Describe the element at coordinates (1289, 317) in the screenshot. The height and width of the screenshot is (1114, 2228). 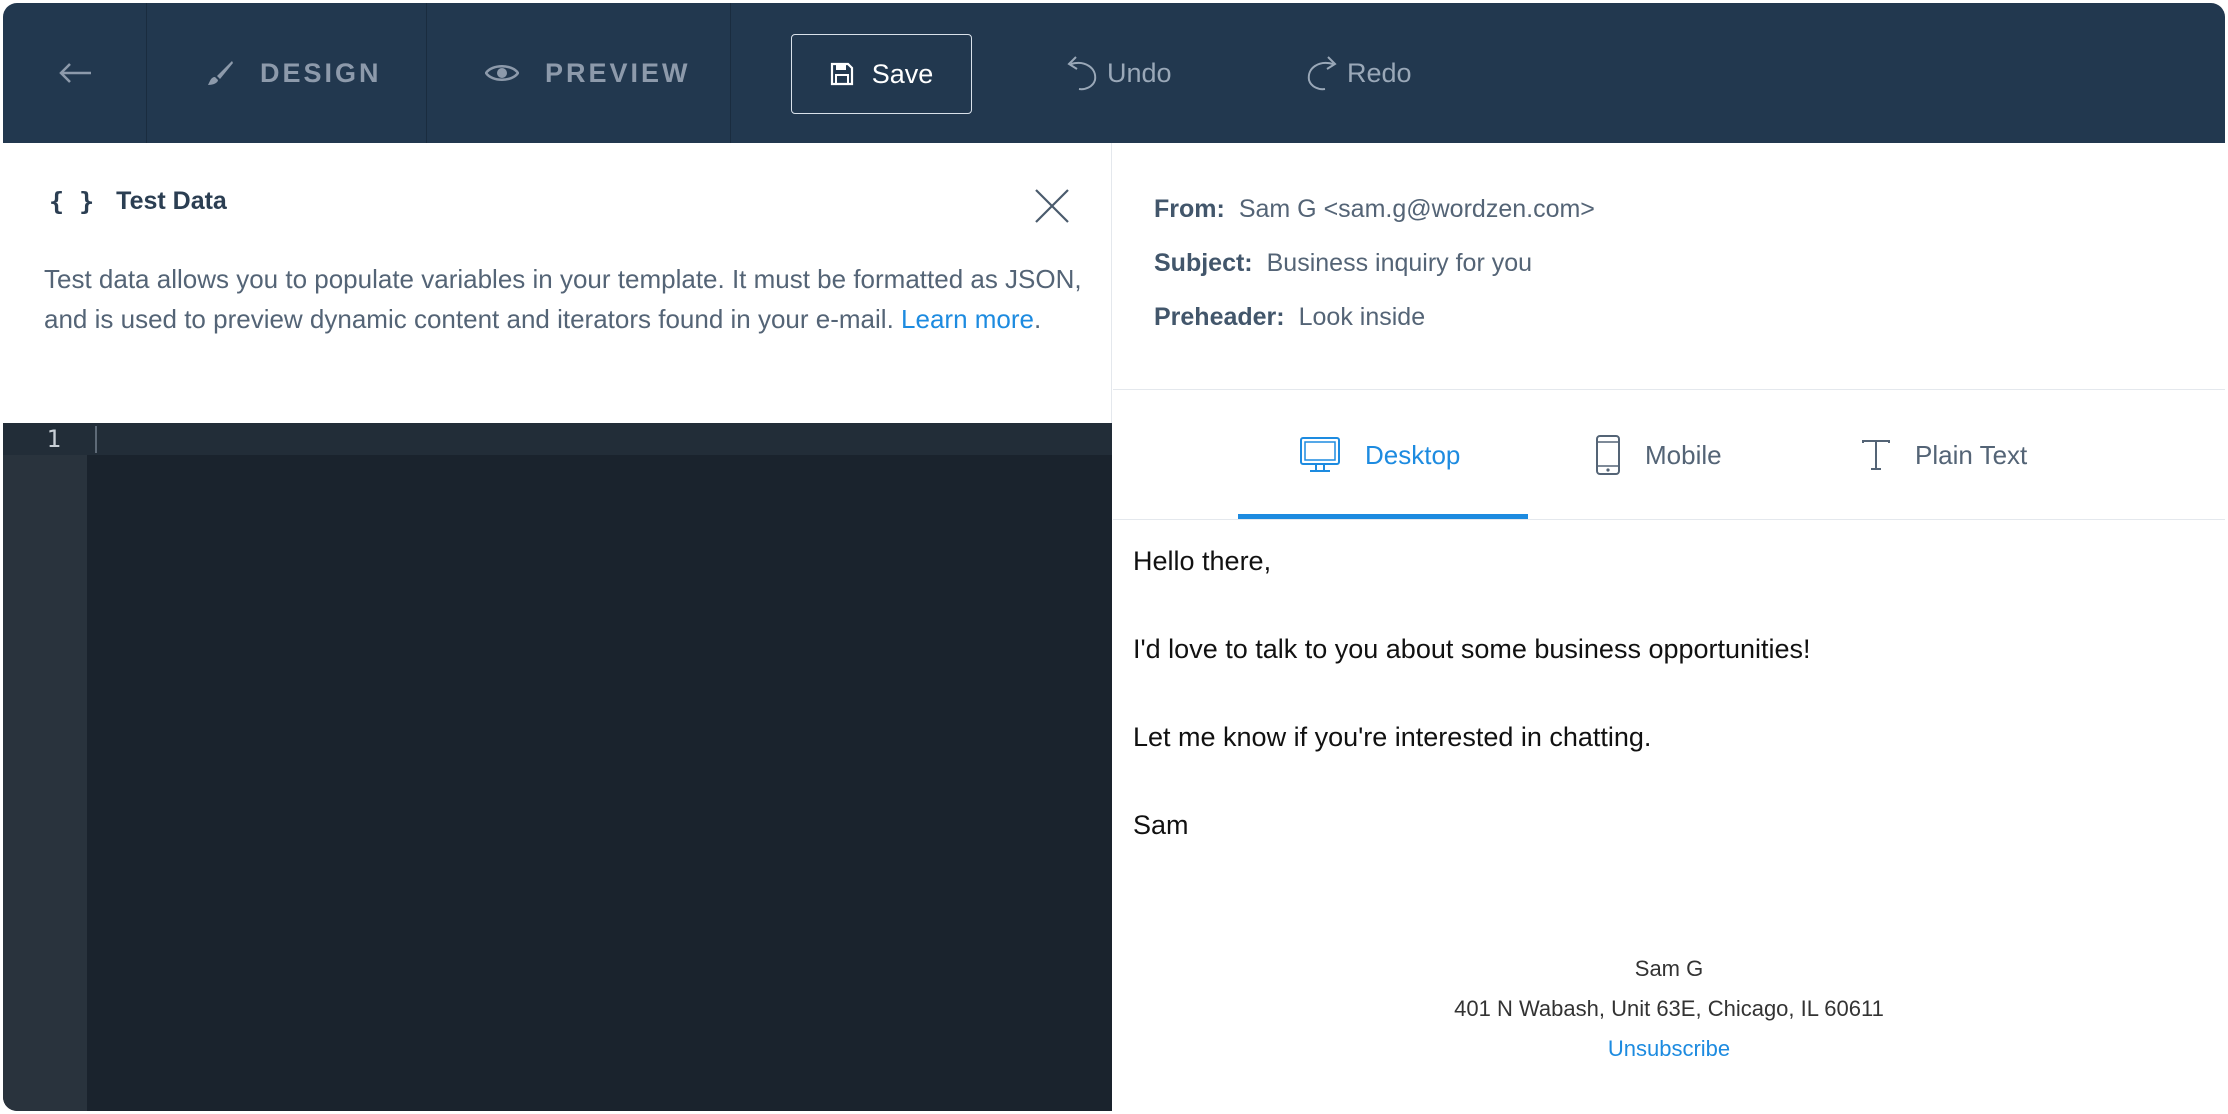
I see `preheader-row: Preheader: Look inside` at that location.